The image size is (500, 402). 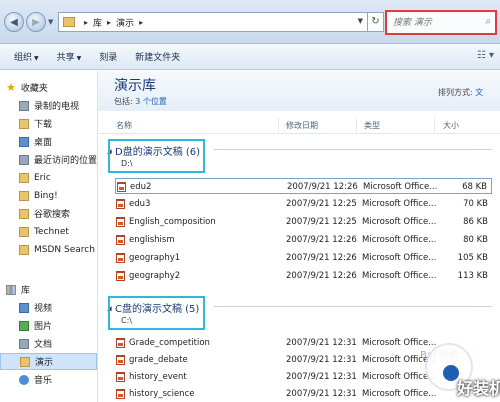 What do you see at coordinates (26, 56) in the screenshot?
I see `organize-button: 组织 ▼` at bounding box center [26, 56].